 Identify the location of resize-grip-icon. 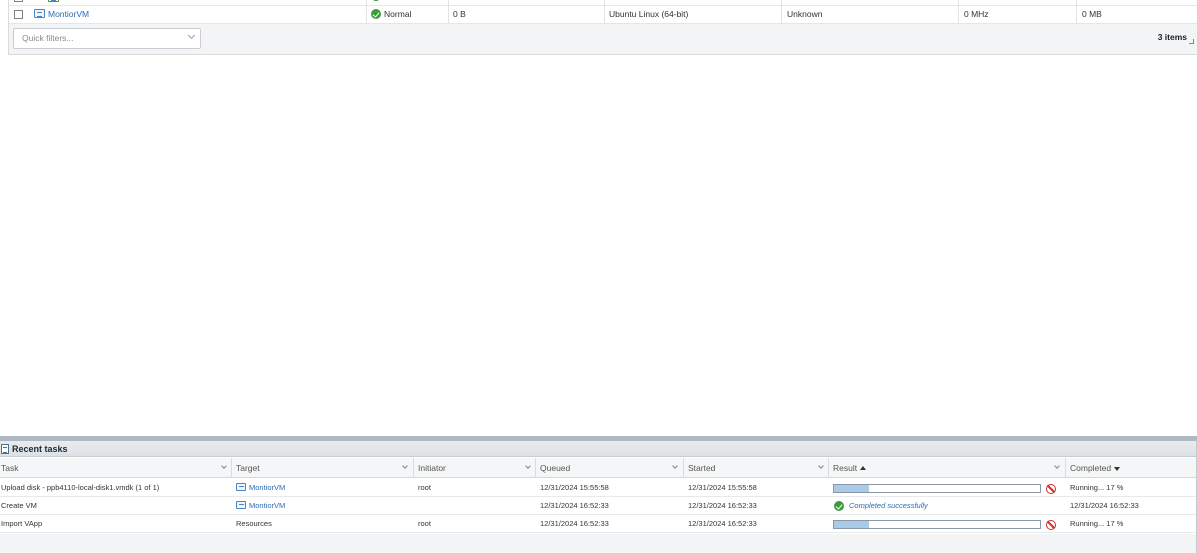
(1191, 41).